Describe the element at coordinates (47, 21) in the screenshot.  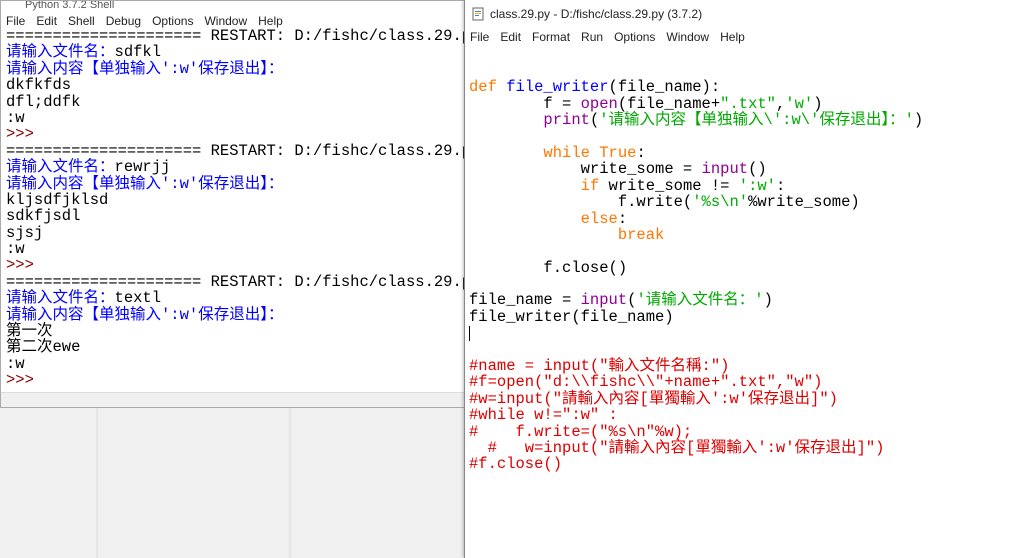
I see `shell-menu-edit: Edit` at that location.